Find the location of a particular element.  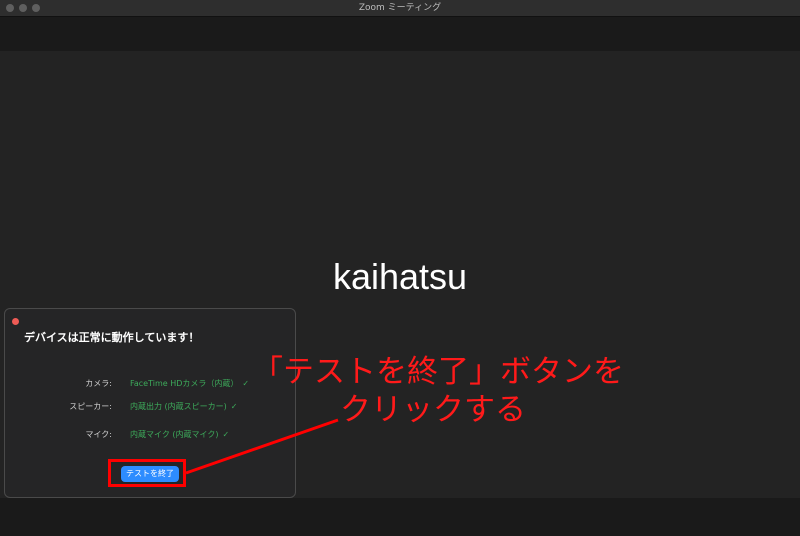

annotation-text-line2: クリックする is located at coordinates (433, 410).